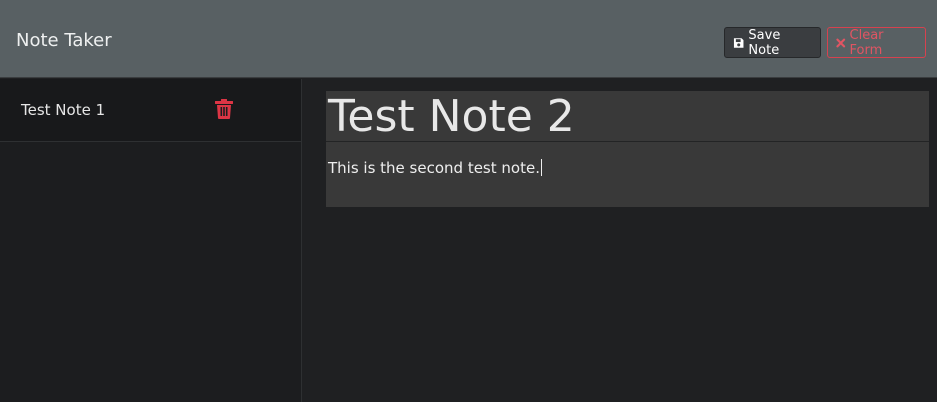 The width and height of the screenshot is (937, 402). I want to click on trash-icon, so click(224, 109).